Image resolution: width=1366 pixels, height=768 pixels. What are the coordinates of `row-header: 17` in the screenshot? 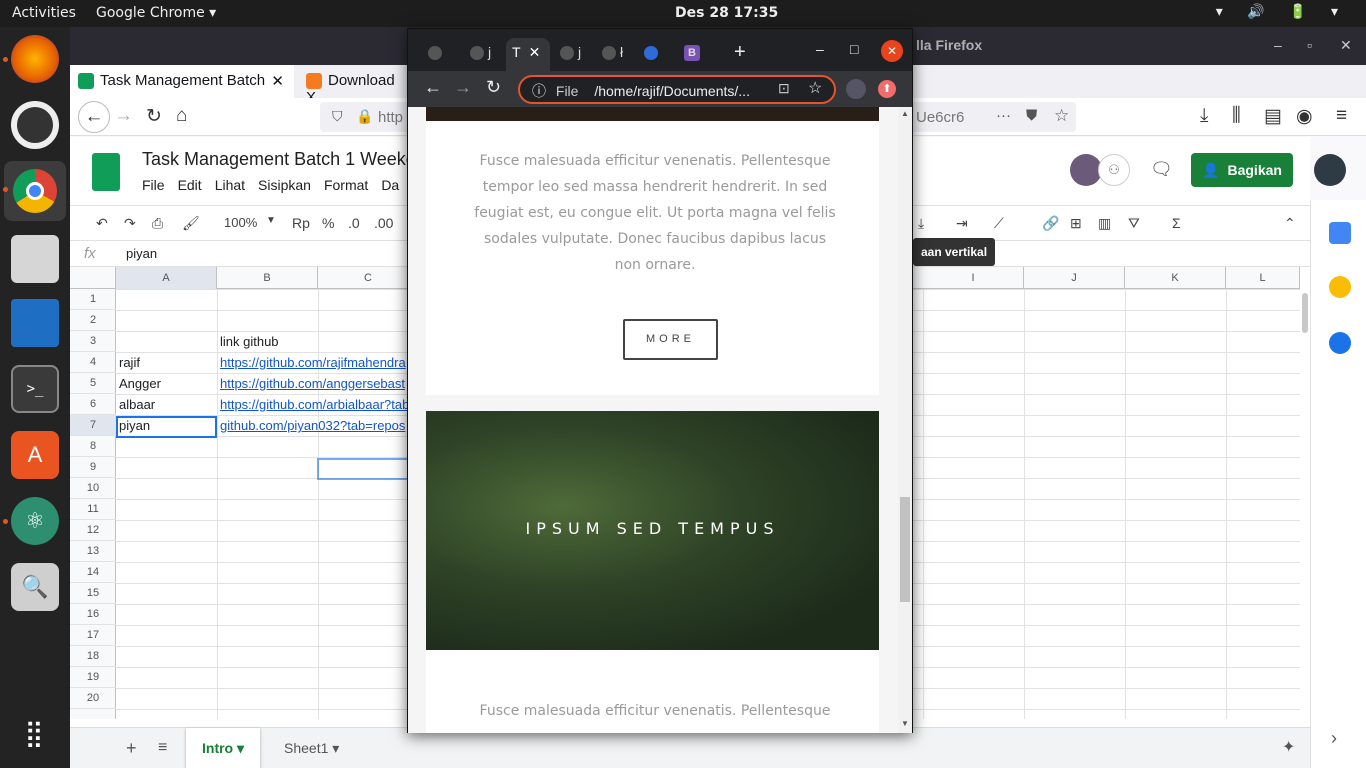 It's located at (93, 635).